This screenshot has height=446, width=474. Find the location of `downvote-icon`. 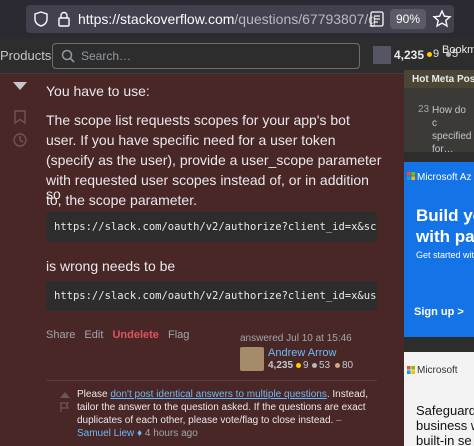

downvote-icon is located at coordinates (20, 86).